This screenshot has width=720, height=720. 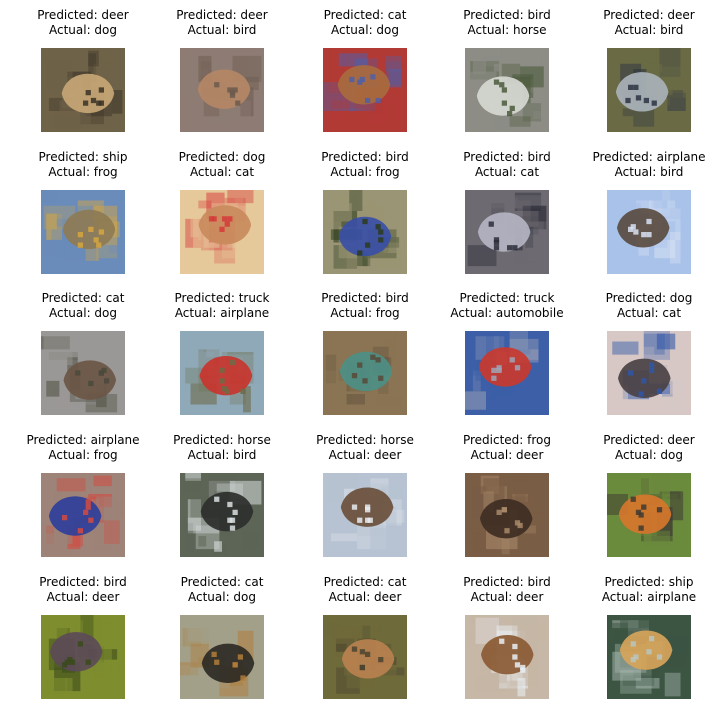 What do you see at coordinates (507, 298) in the screenshot?
I see `predicted-label: Predicted: truck` at bounding box center [507, 298].